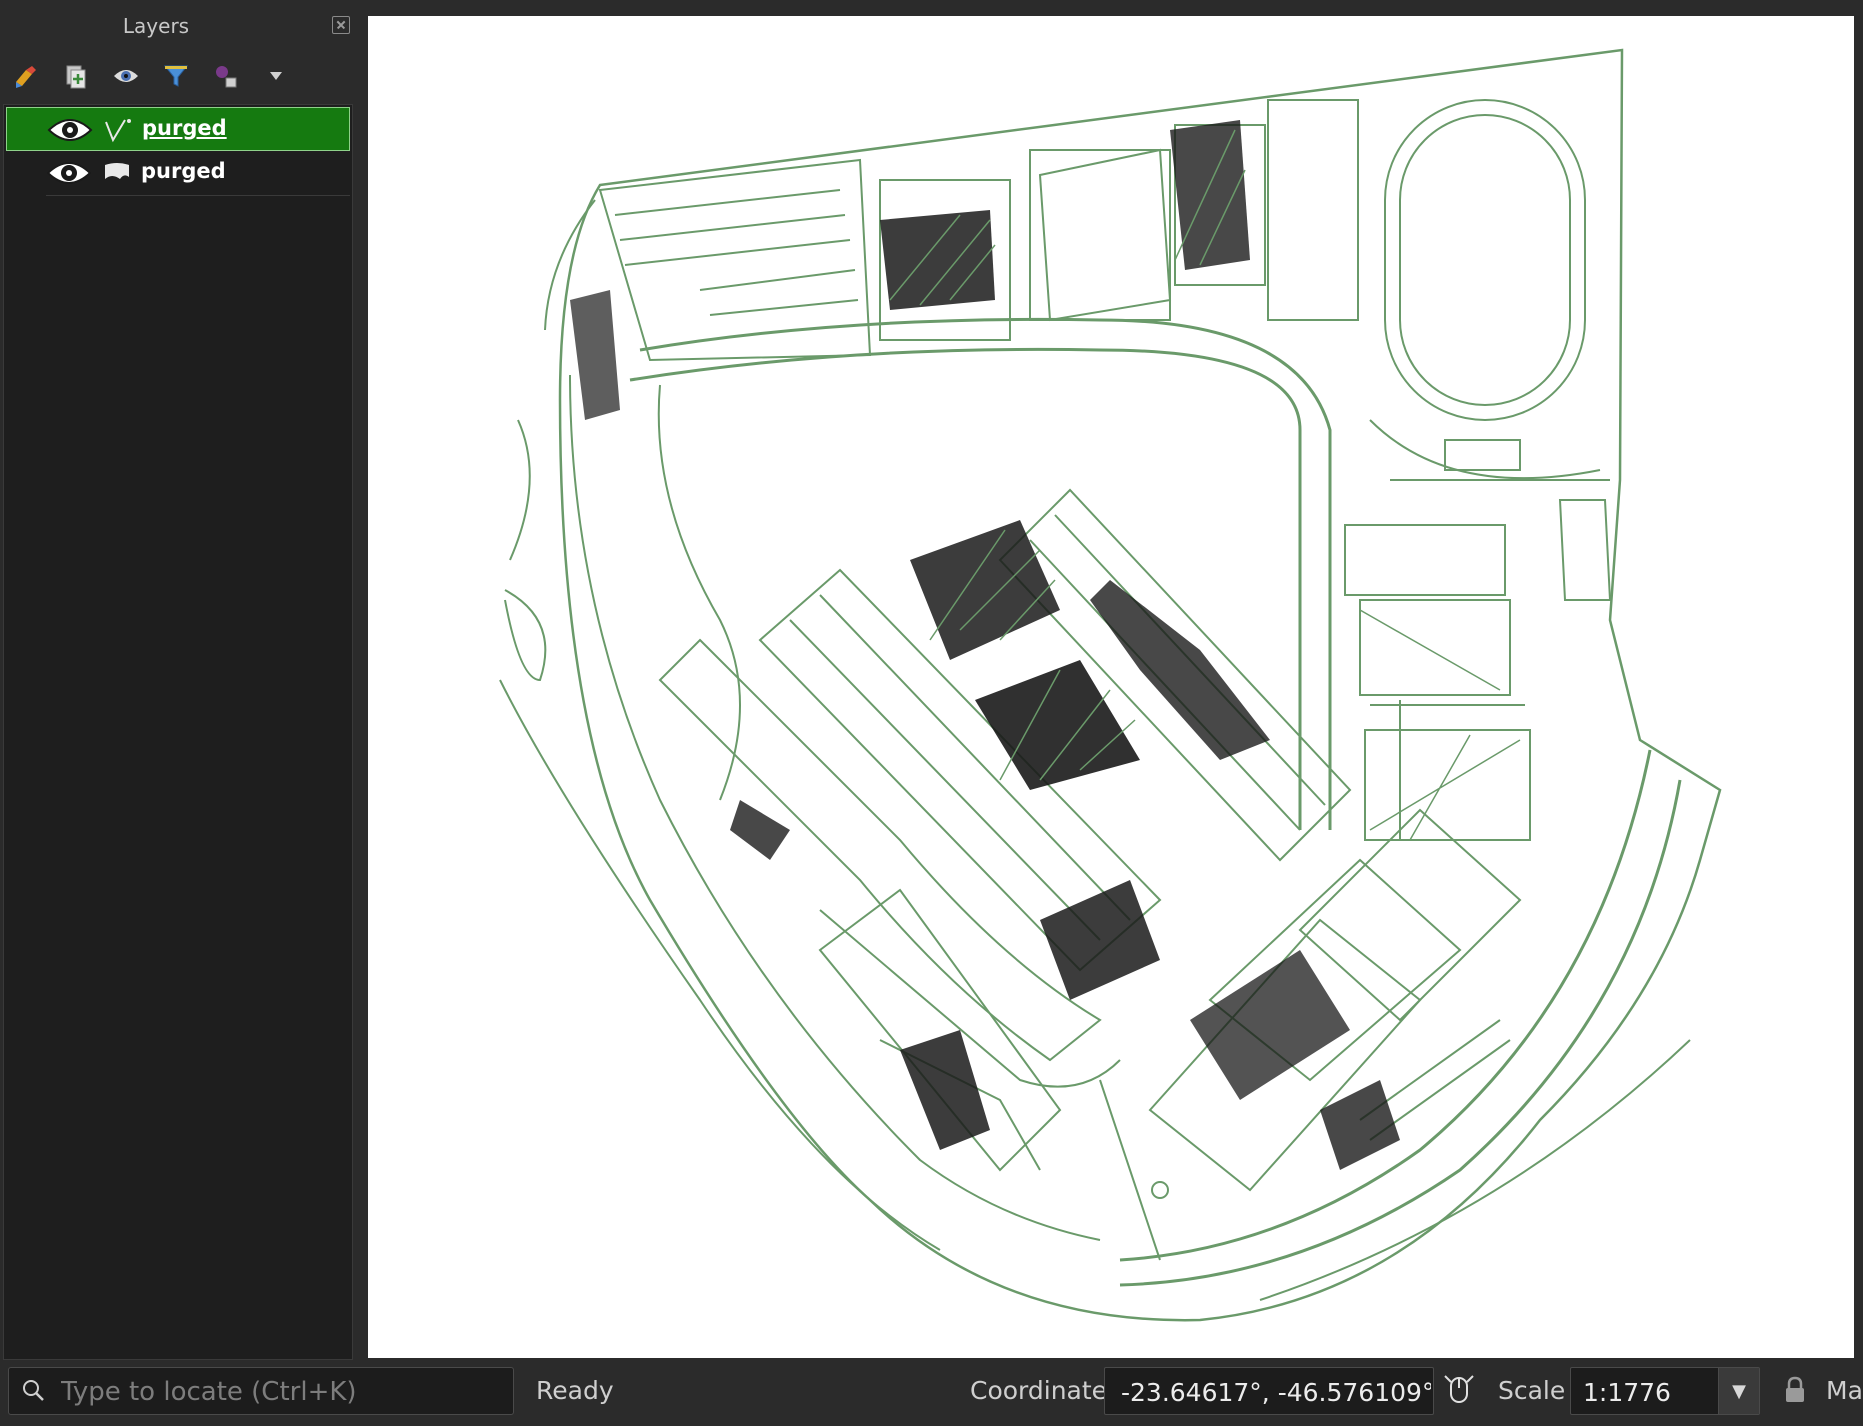 The image size is (1863, 1426). I want to click on scale-combobox: ▼, so click(1665, 1391).